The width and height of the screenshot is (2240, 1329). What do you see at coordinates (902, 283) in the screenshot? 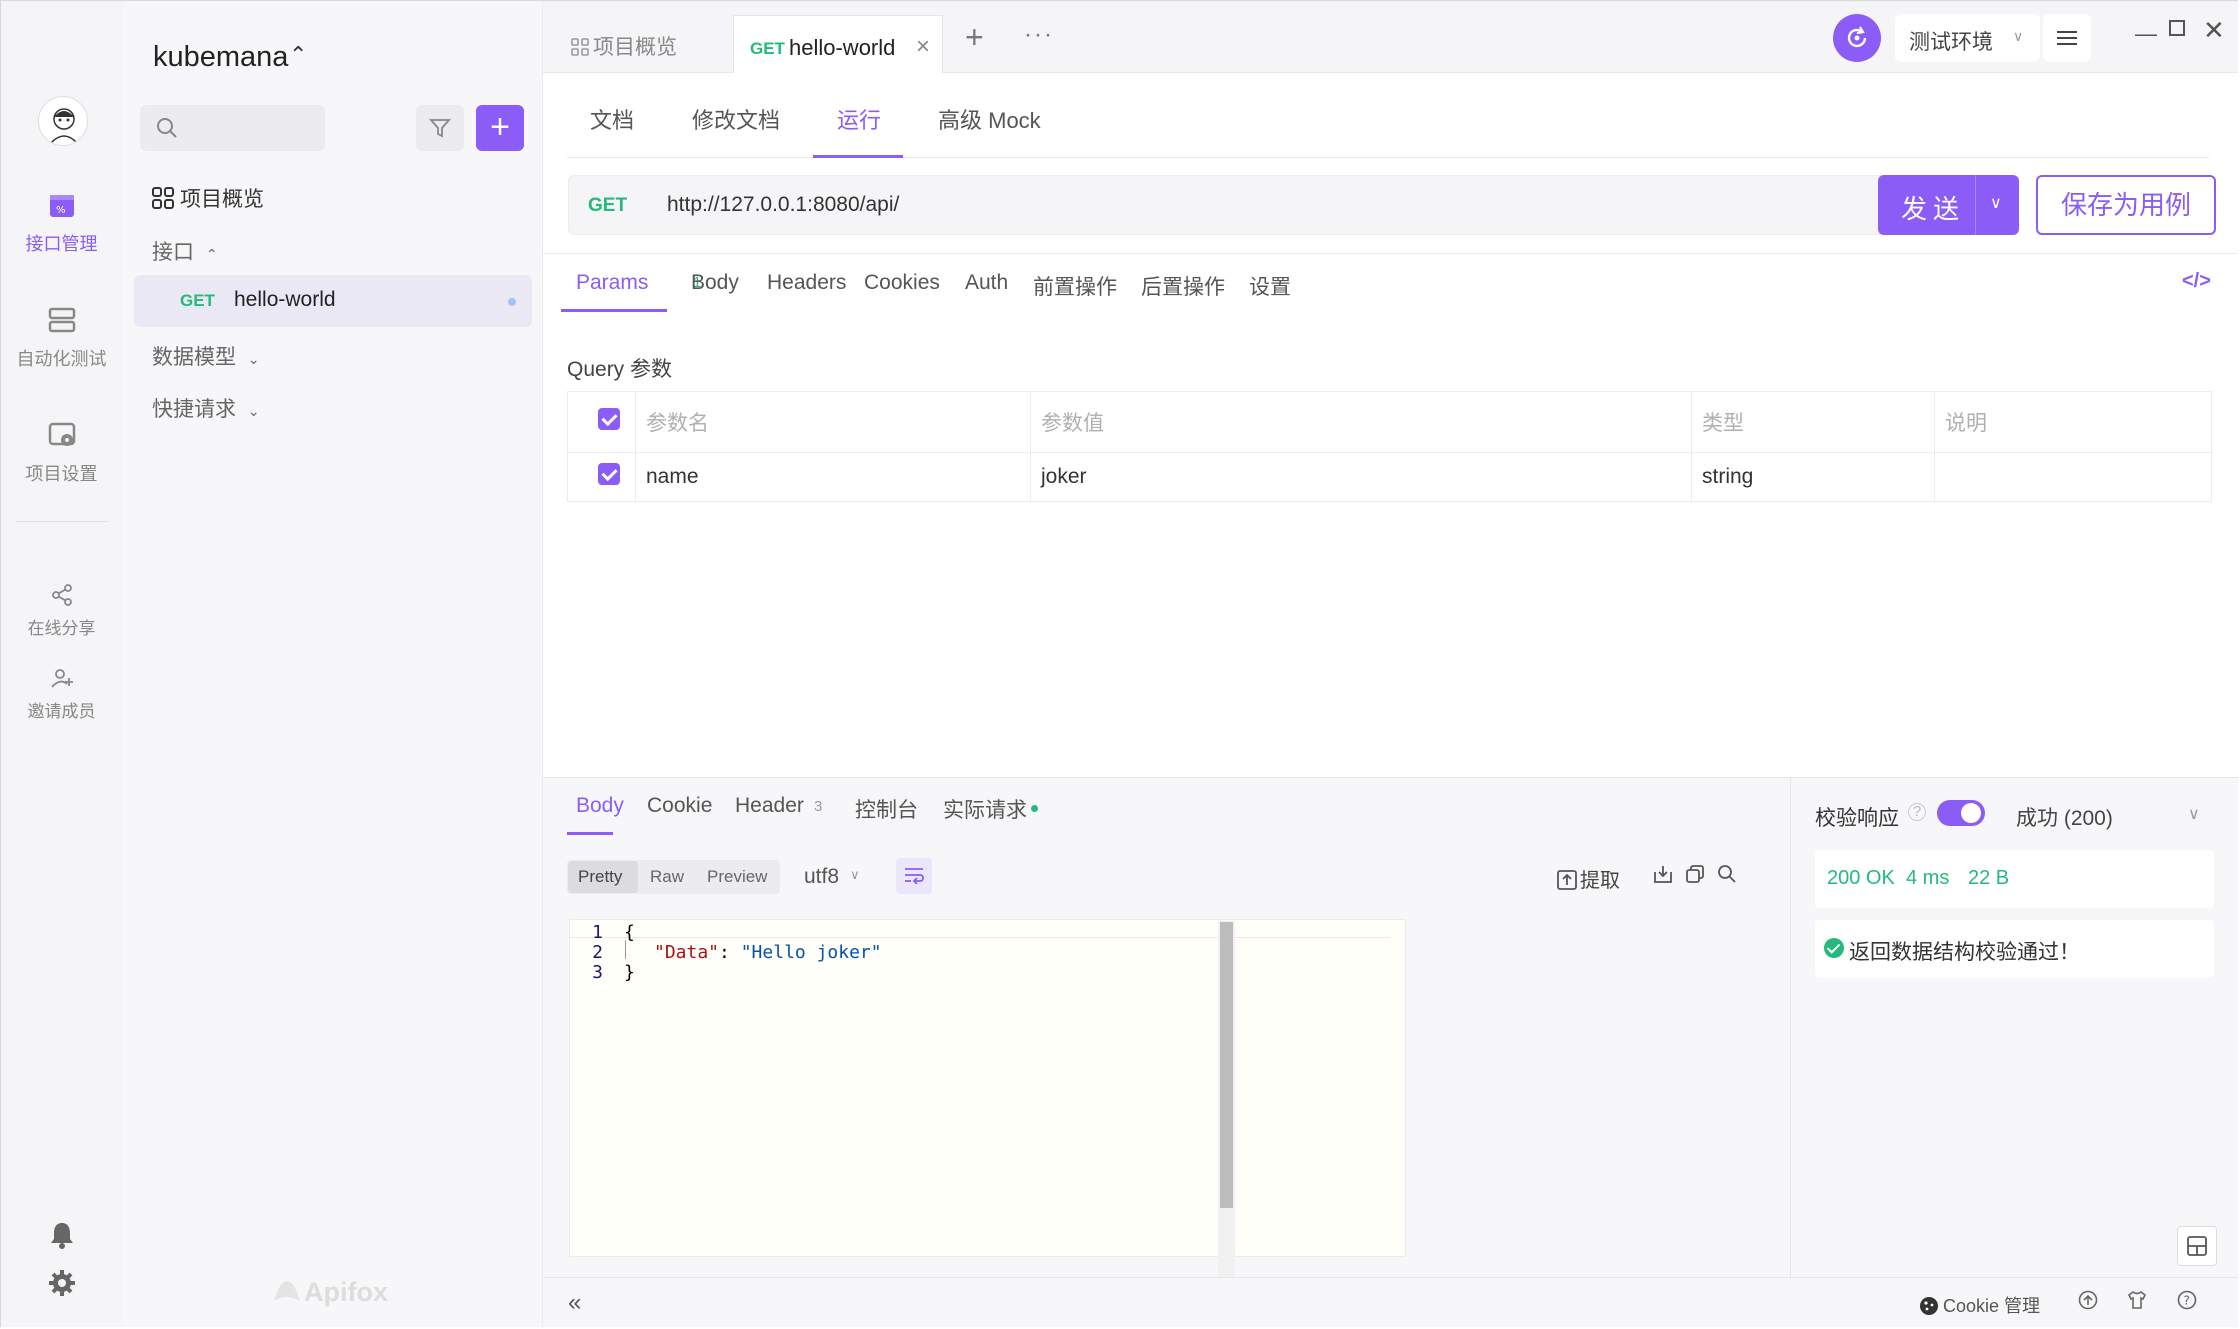
I see `tab-cookies: Cookies` at bounding box center [902, 283].